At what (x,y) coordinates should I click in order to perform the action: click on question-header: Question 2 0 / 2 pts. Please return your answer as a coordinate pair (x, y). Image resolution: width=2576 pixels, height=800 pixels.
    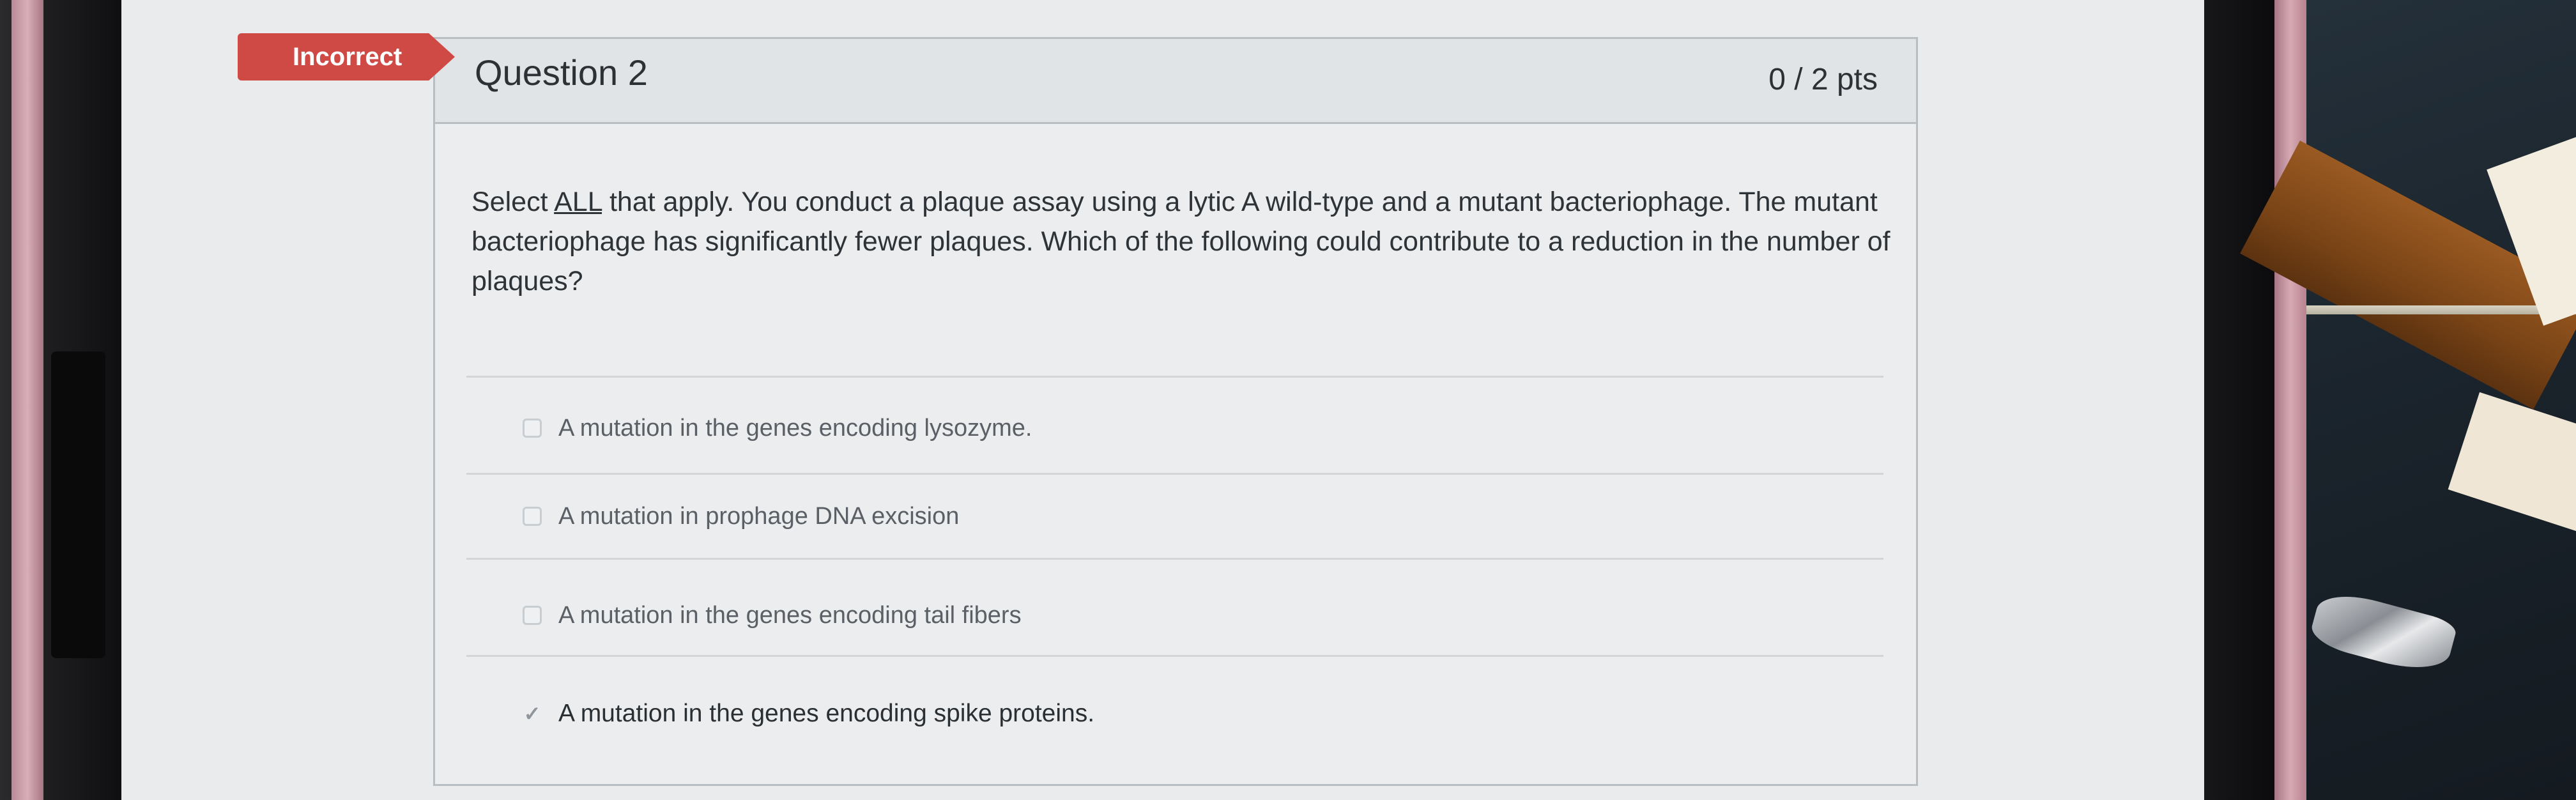
    Looking at the image, I should click on (1175, 81).